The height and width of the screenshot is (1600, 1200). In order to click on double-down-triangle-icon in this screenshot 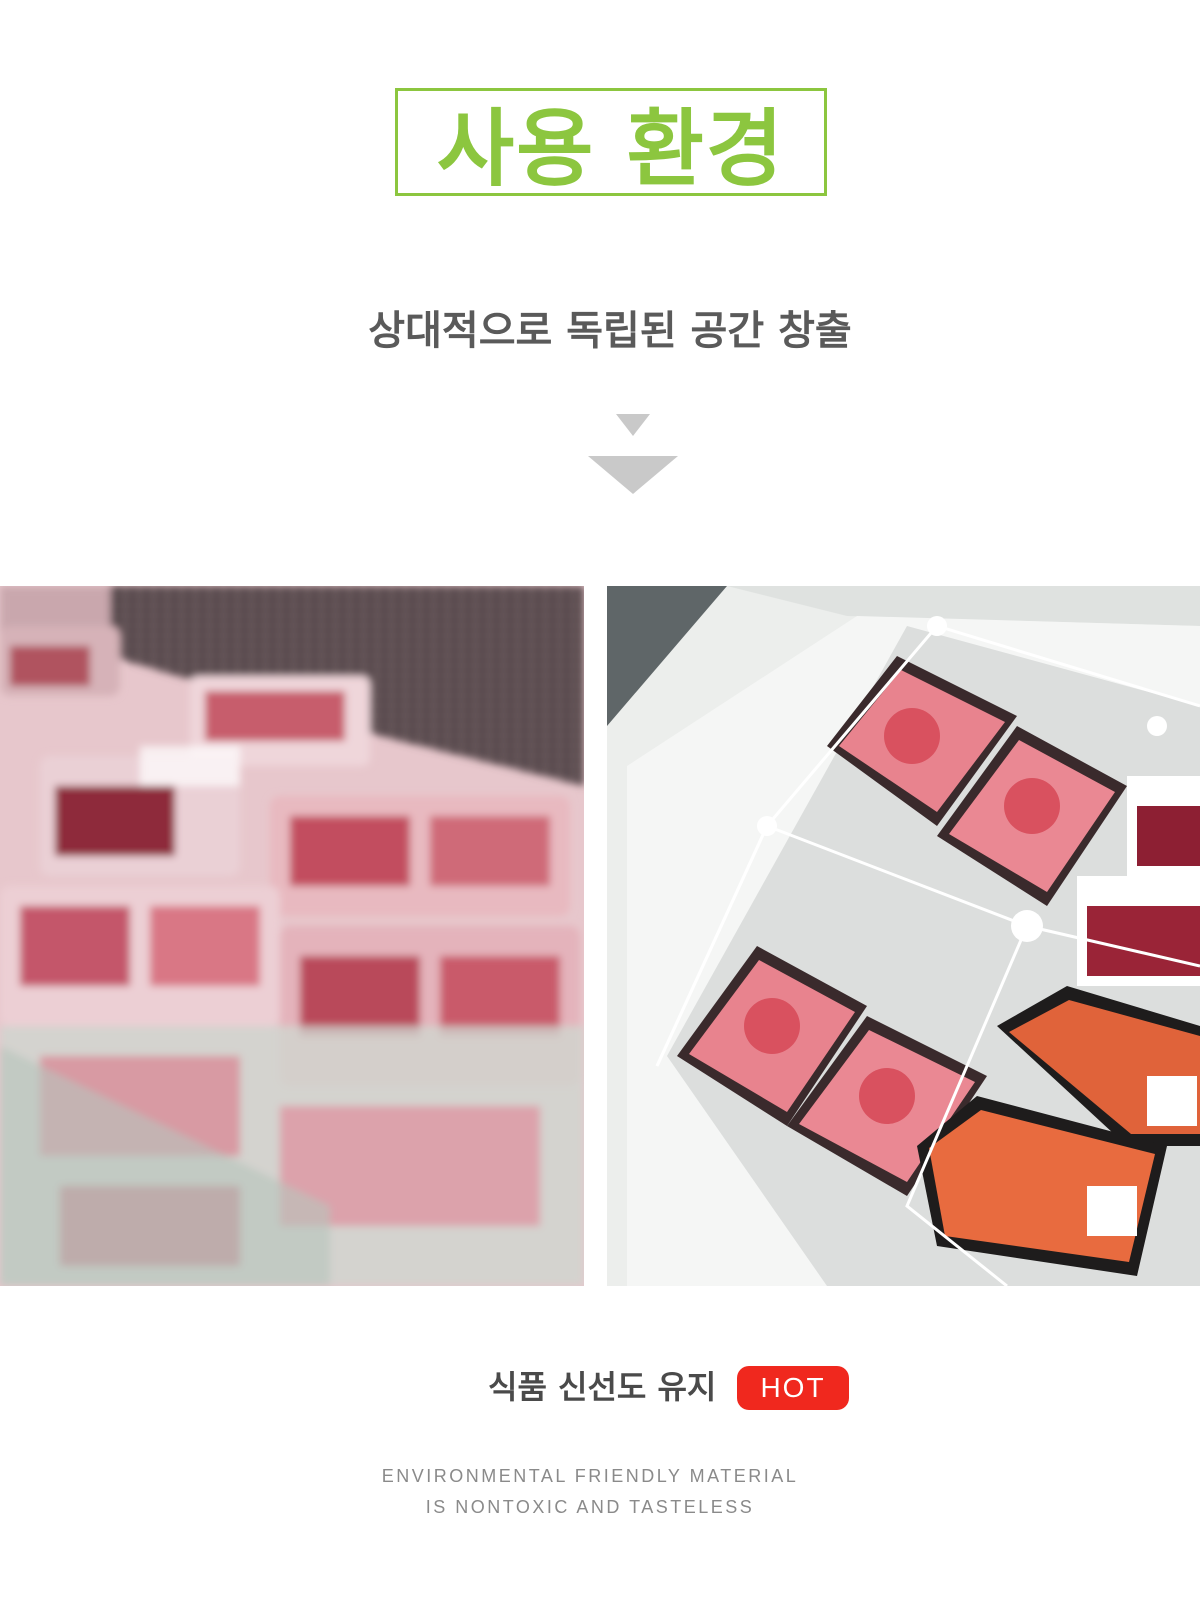, I will do `click(633, 454)`.